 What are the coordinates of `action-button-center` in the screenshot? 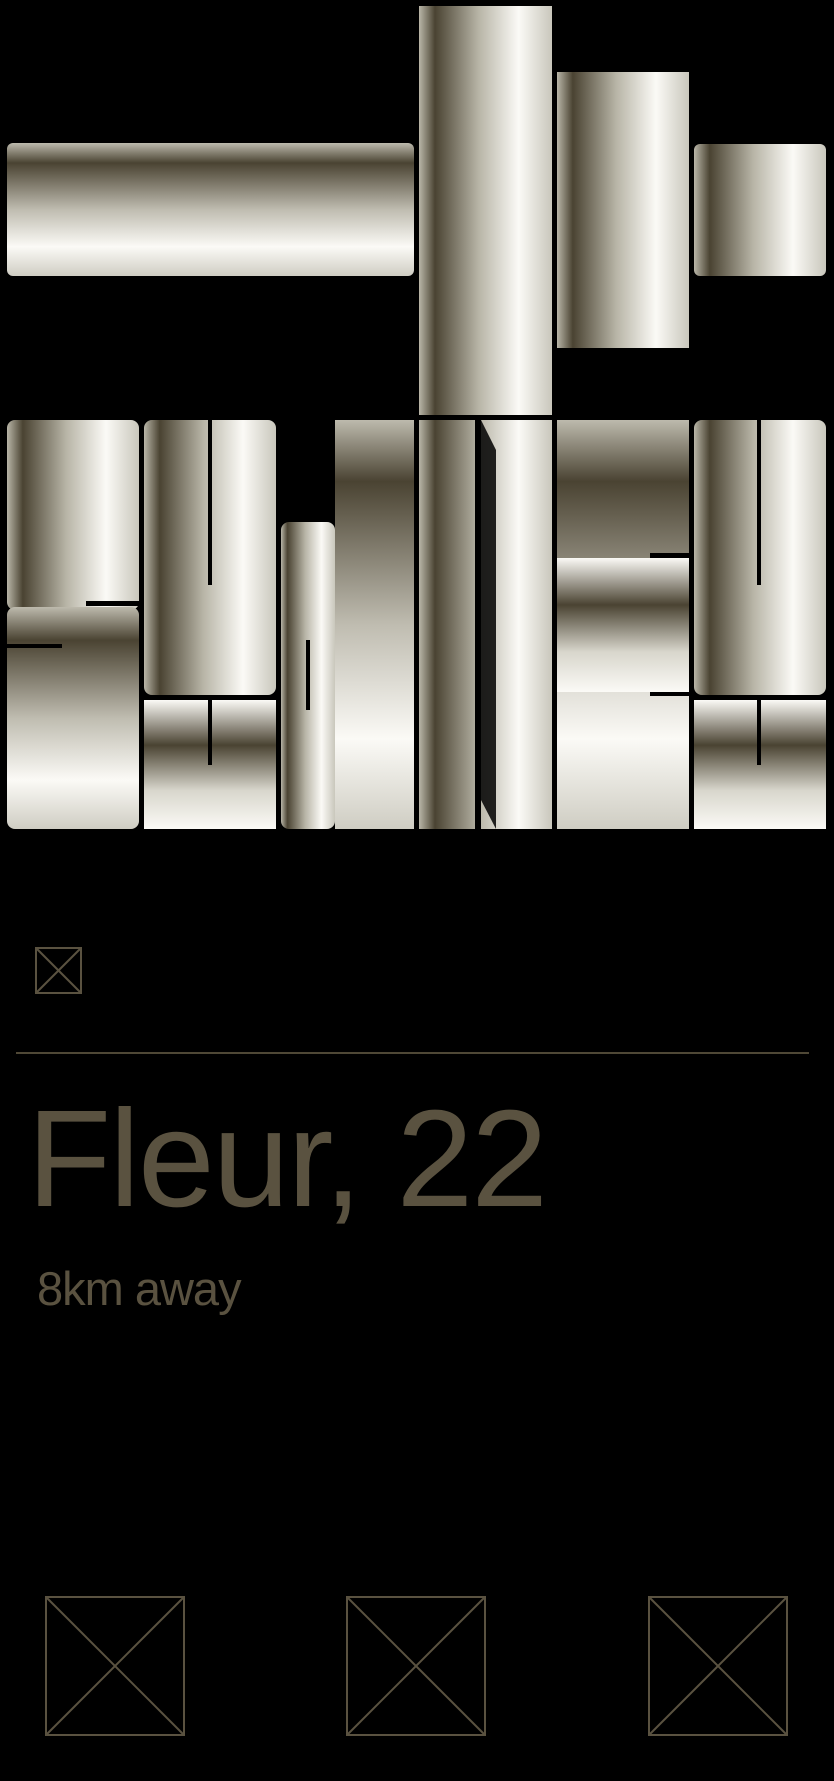 It's located at (416, 1666).